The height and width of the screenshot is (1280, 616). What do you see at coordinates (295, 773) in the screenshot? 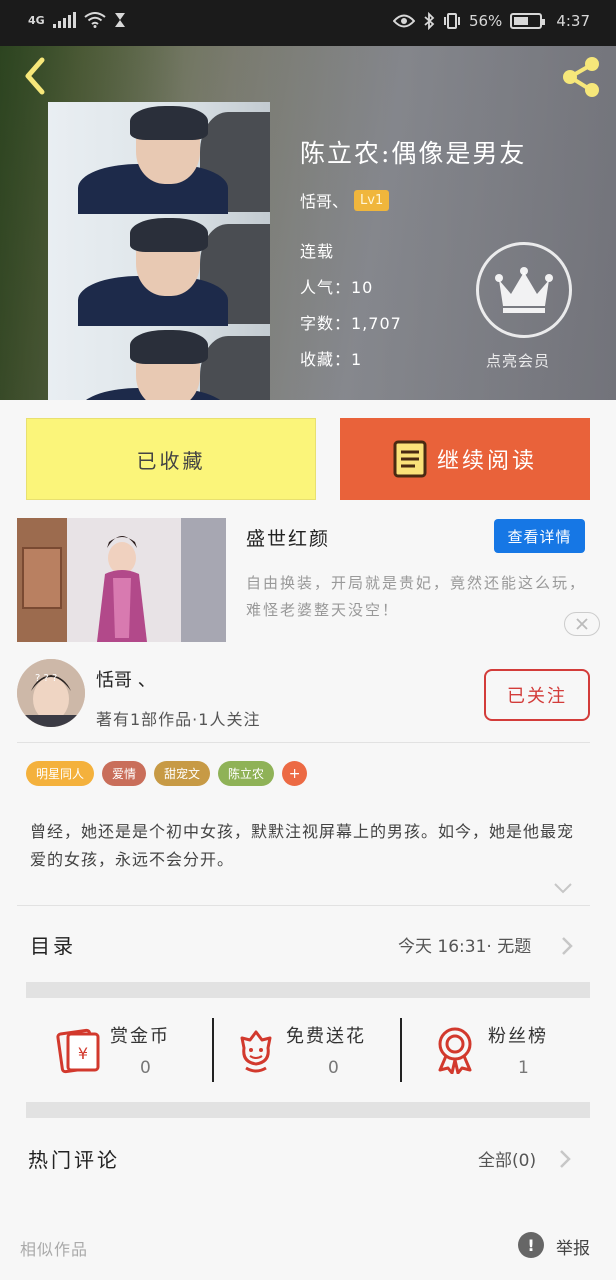
I see `add-tag-button: +` at bounding box center [295, 773].